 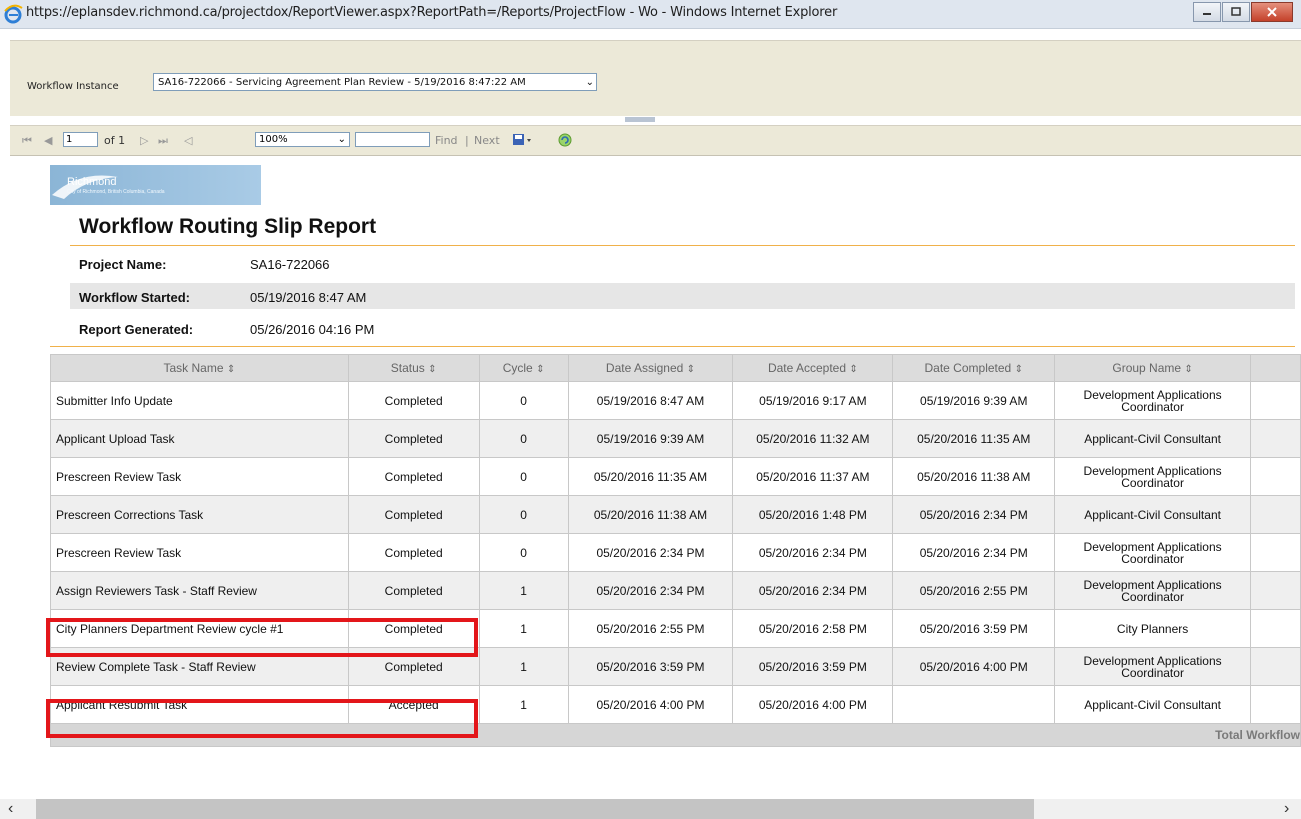 I want to click on last-page-icon: ⏭, so click(x=163, y=141).